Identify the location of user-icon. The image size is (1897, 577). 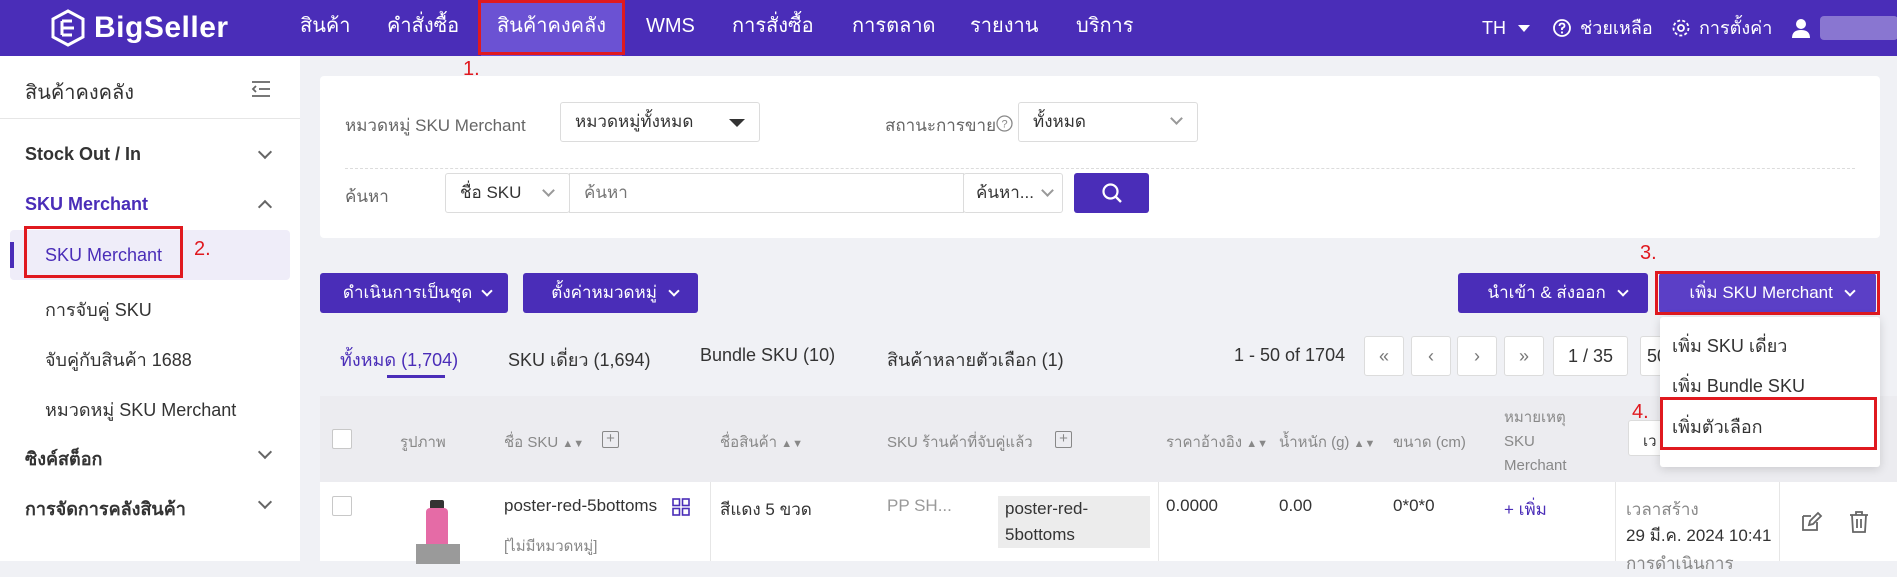
(1801, 28).